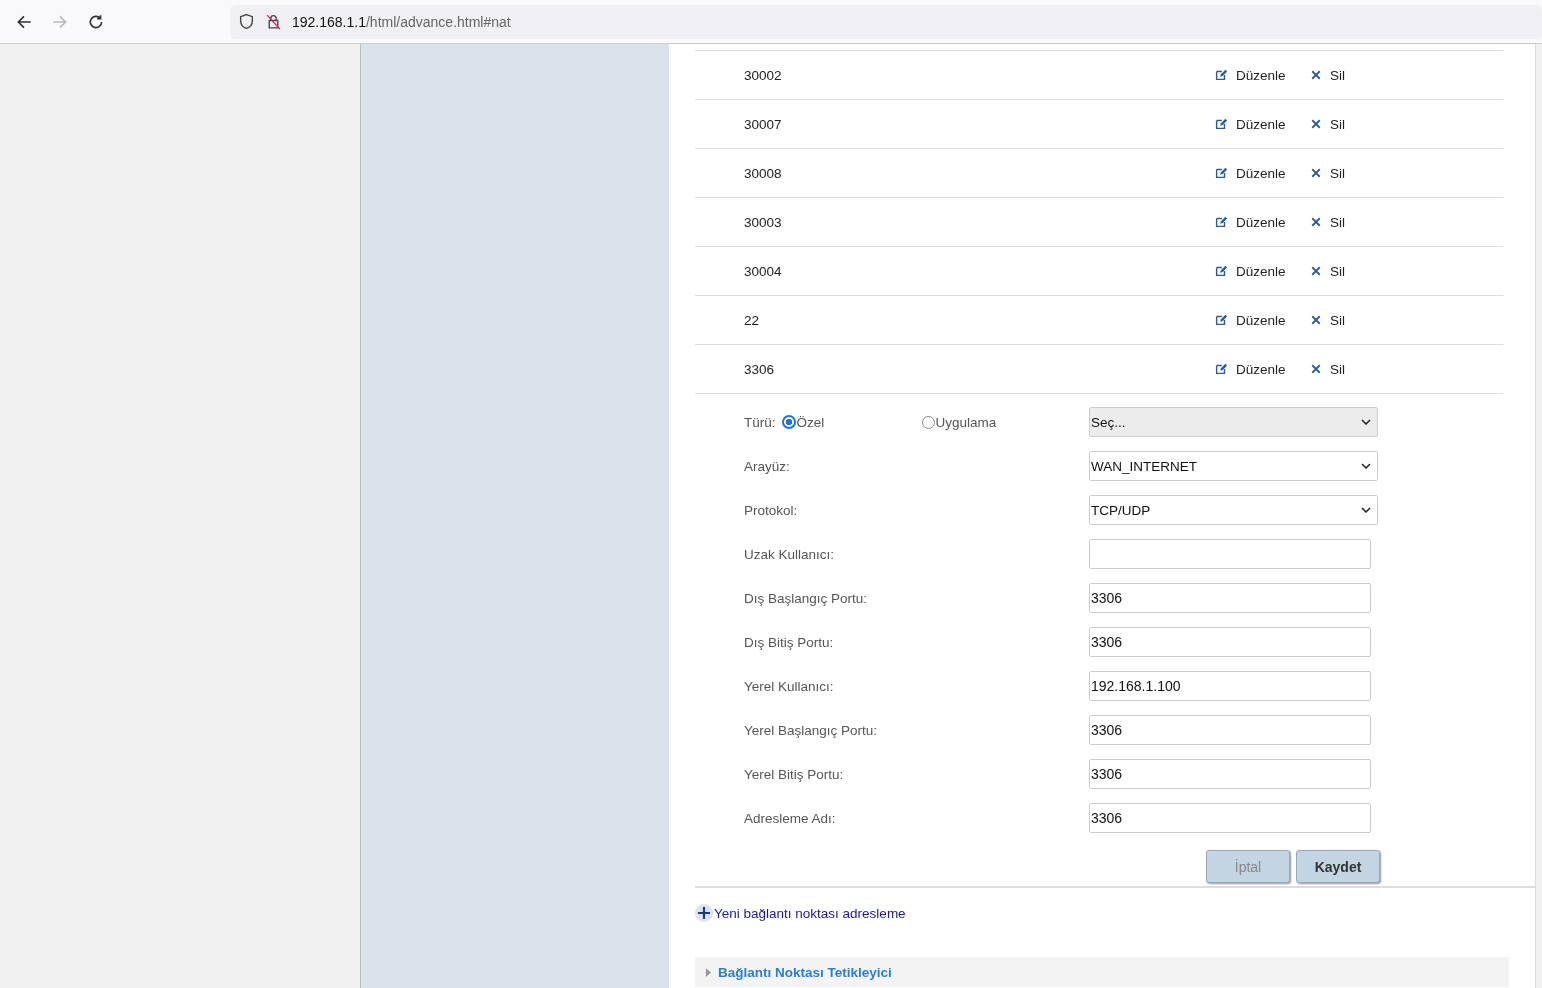 The width and height of the screenshot is (1542, 988). Describe the element at coordinates (886, 21) in the screenshot. I see `address-bar: 192.168.1.1/html/advance.html#nat` at that location.